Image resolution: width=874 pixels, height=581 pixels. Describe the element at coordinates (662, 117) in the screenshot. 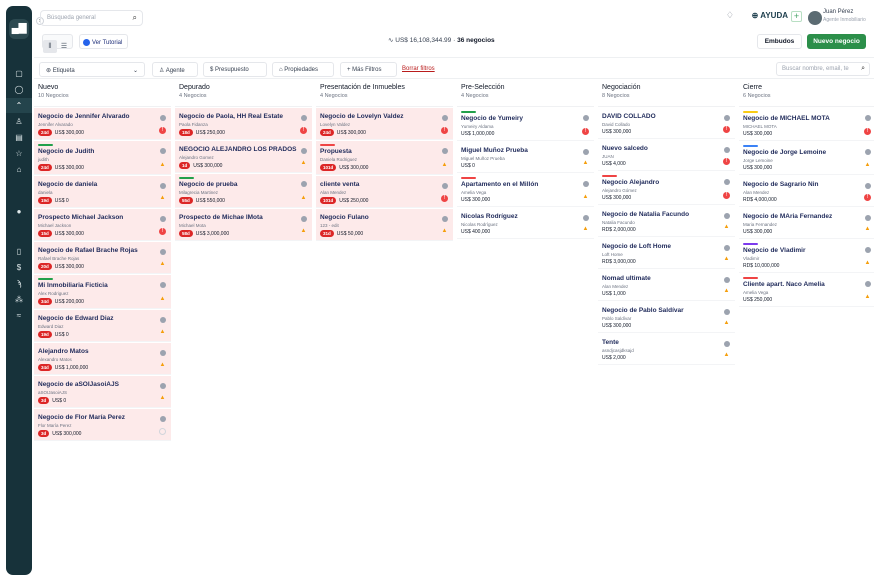

I see `deal-title: DAVID COLLADO` at that location.